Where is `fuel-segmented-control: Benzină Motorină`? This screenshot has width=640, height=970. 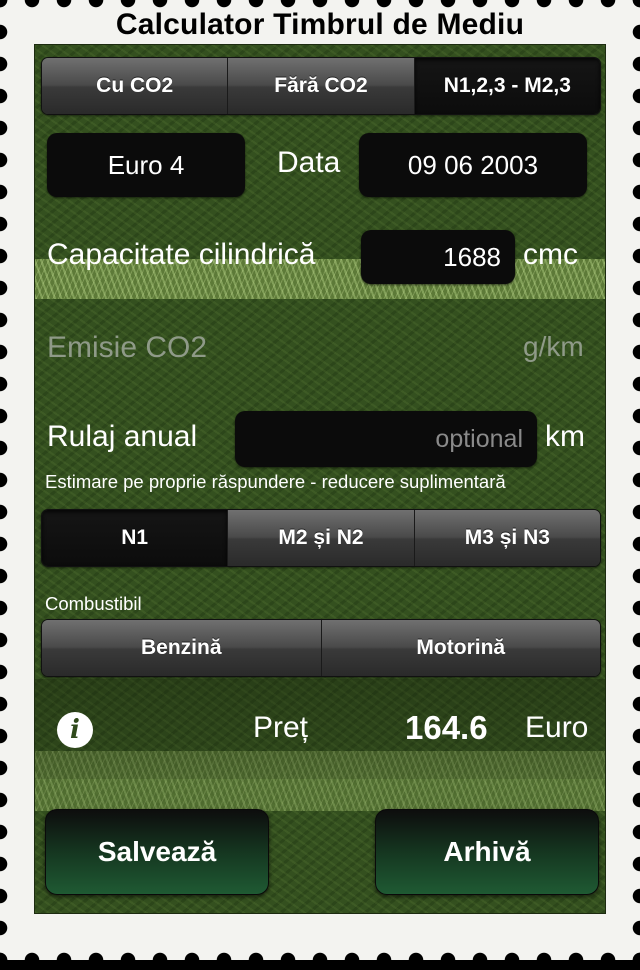 fuel-segmented-control: Benzină Motorină is located at coordinates (321, 648).